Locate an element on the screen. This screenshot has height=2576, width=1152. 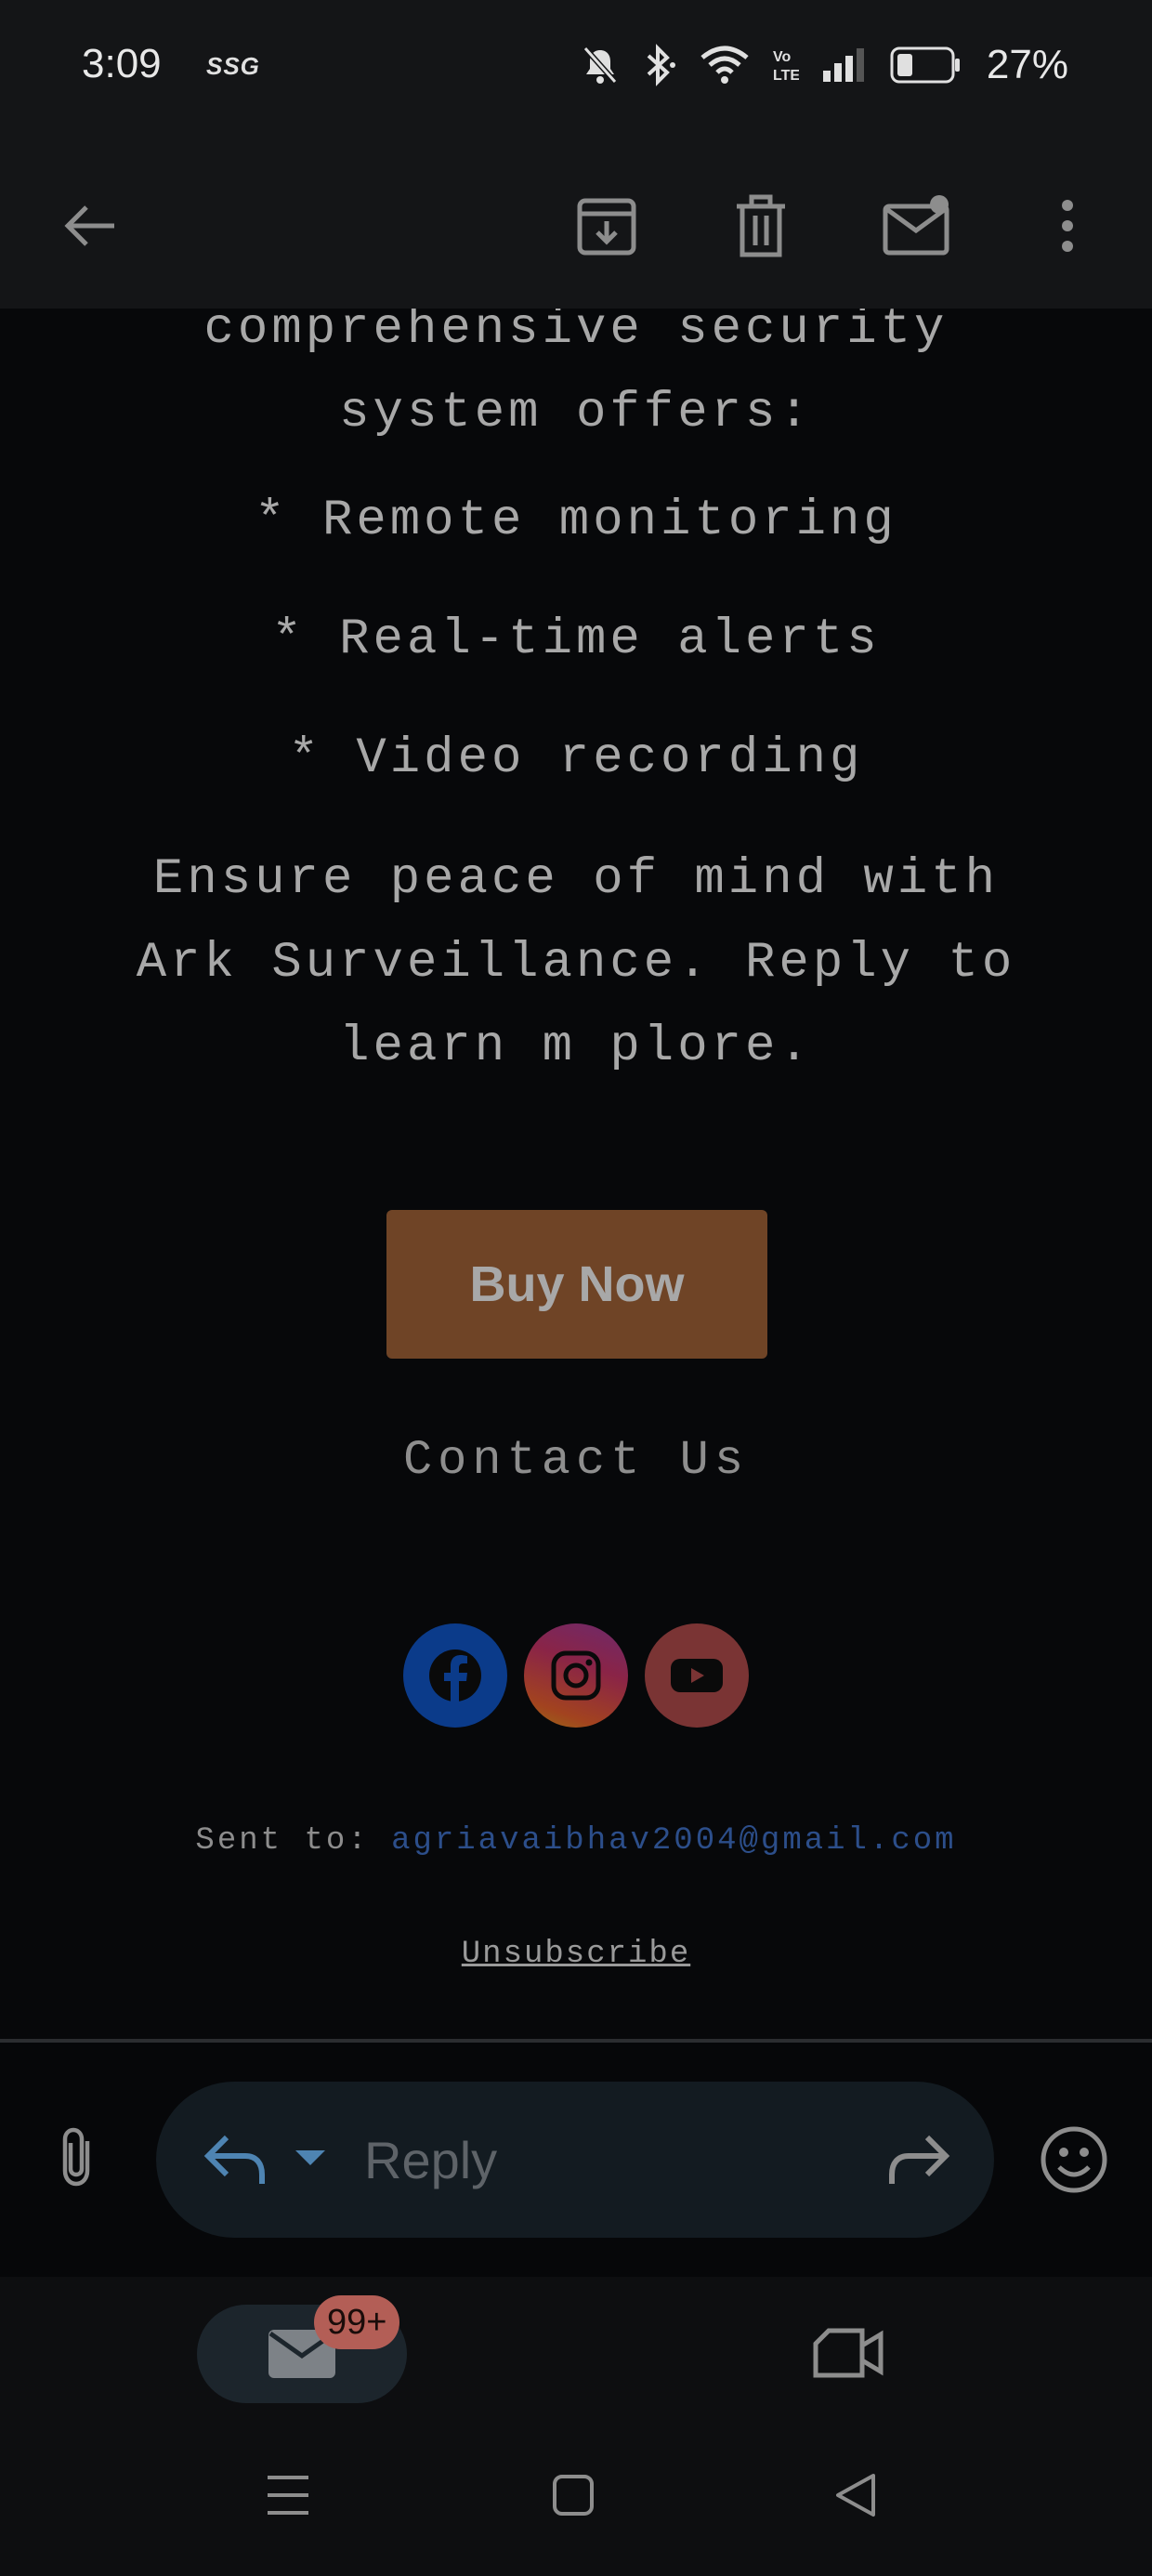
facebook-link is located at coordinates (455, 1675).